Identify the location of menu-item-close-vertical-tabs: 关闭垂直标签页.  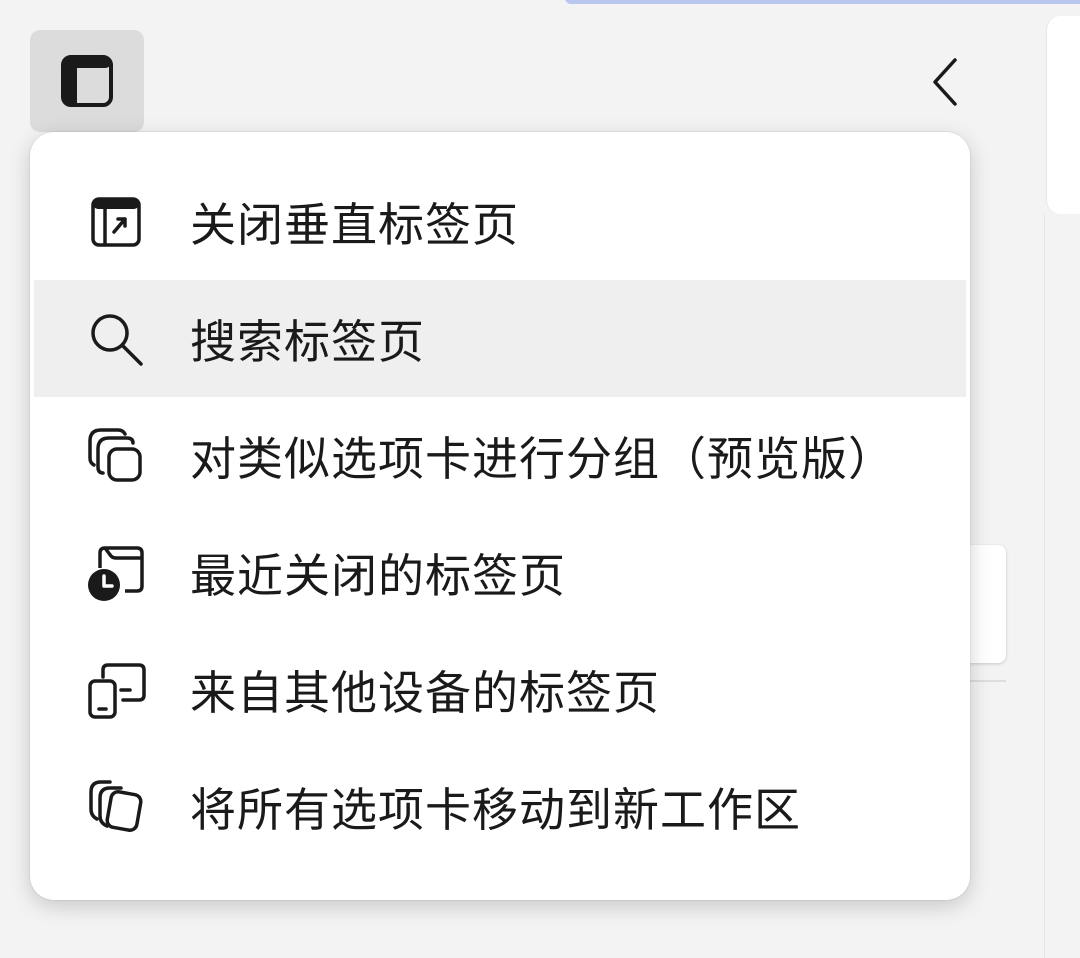
(500, 221).